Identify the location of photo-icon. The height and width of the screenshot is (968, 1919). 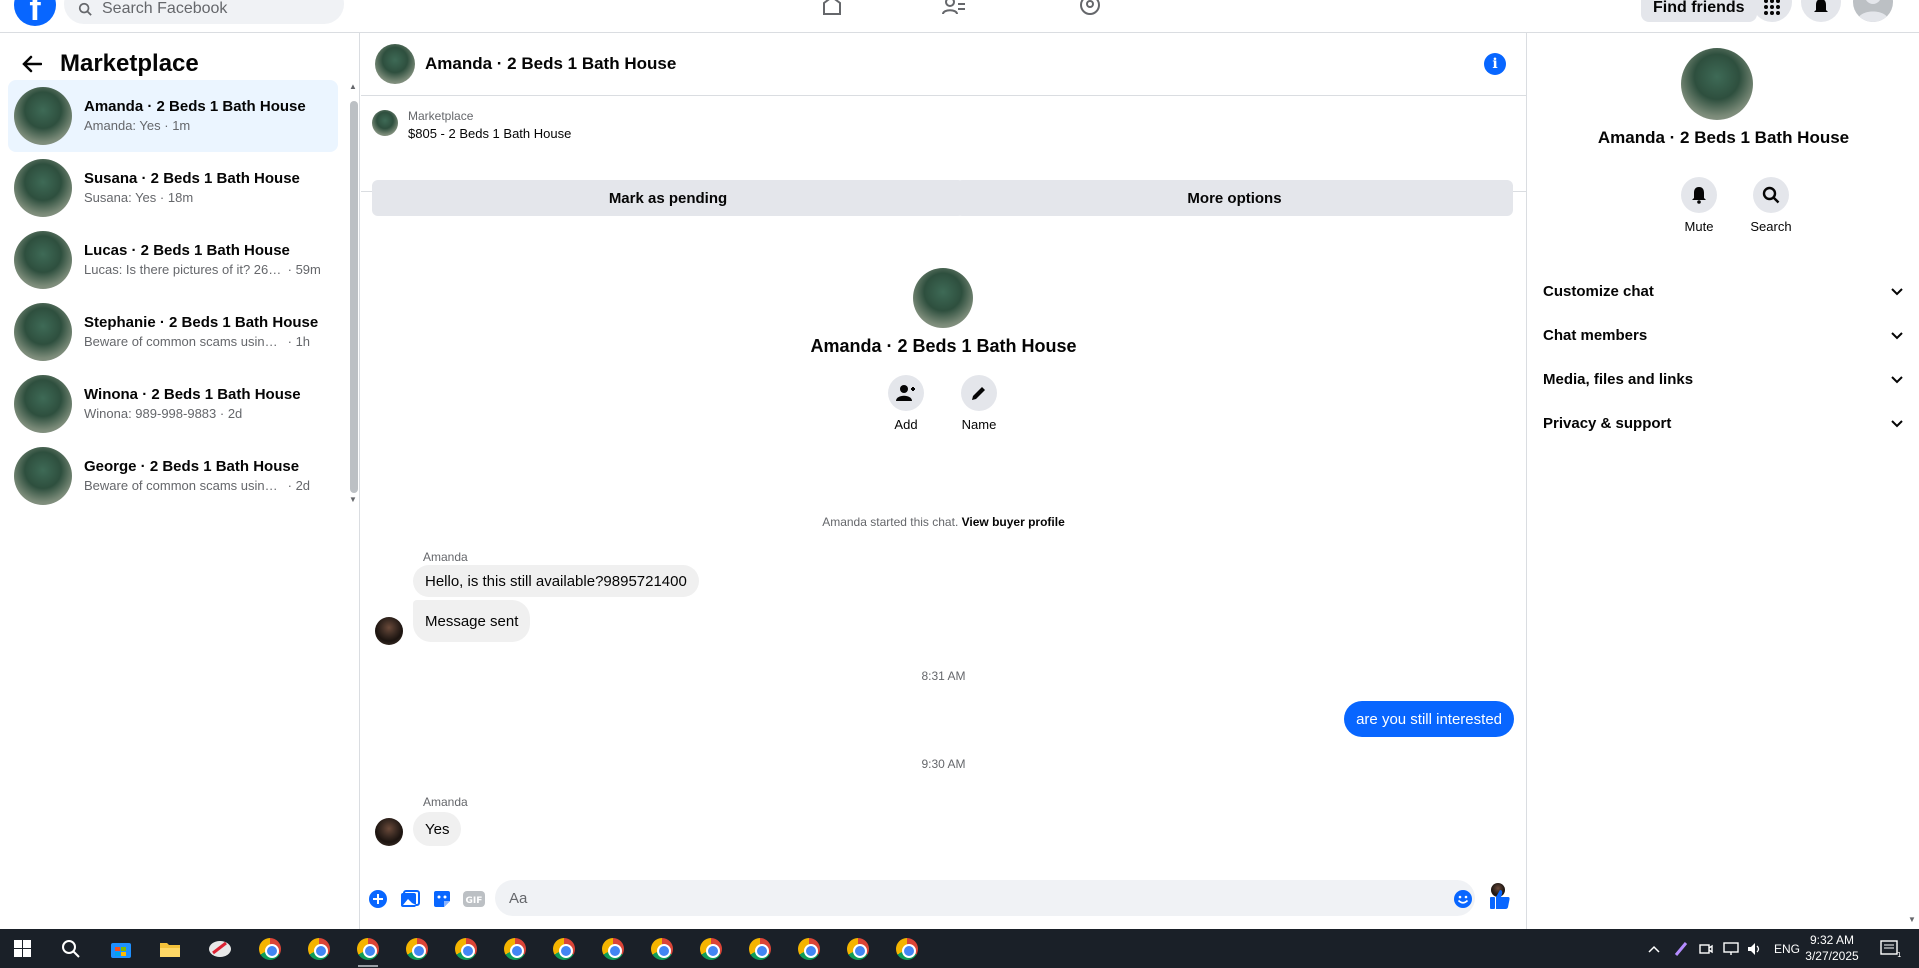
(410, 899).